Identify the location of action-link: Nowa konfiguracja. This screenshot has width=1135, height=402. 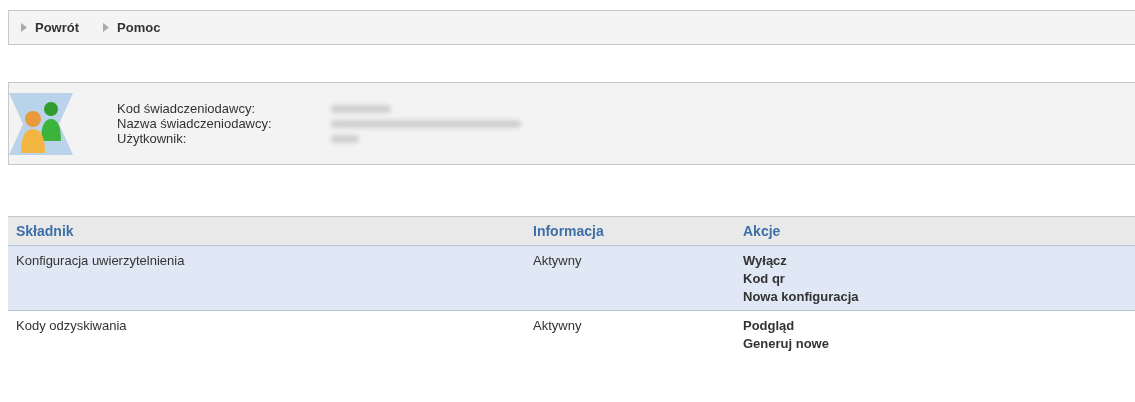
(801, 297).